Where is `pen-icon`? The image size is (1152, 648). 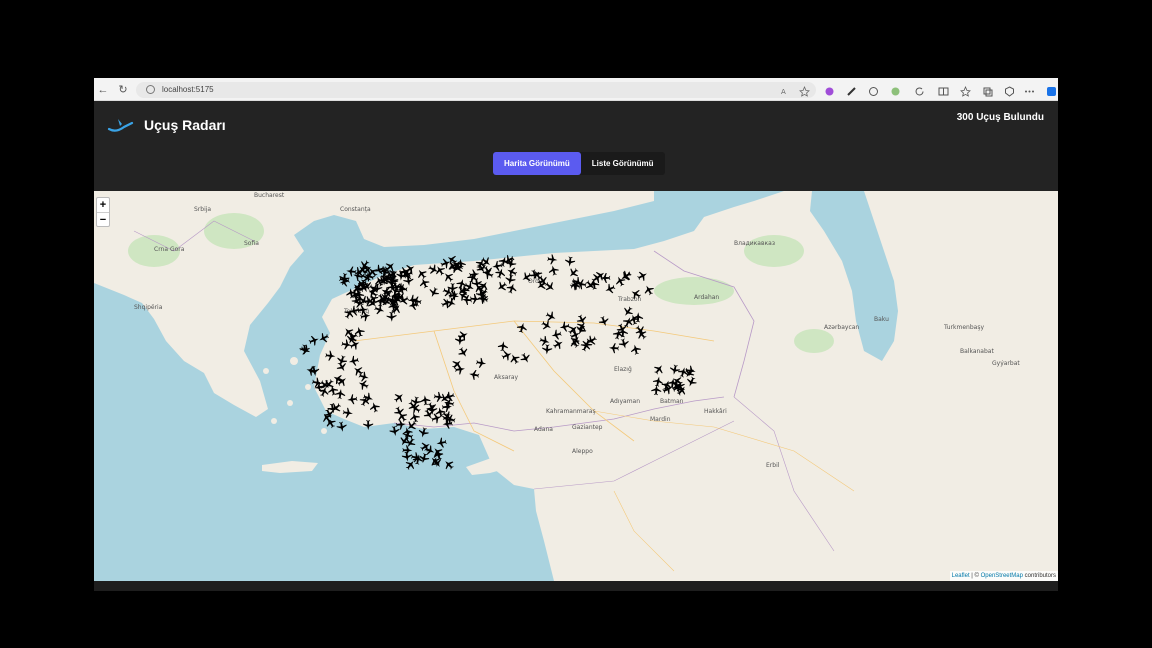 pen-icon is located at coordinates (851, 90).